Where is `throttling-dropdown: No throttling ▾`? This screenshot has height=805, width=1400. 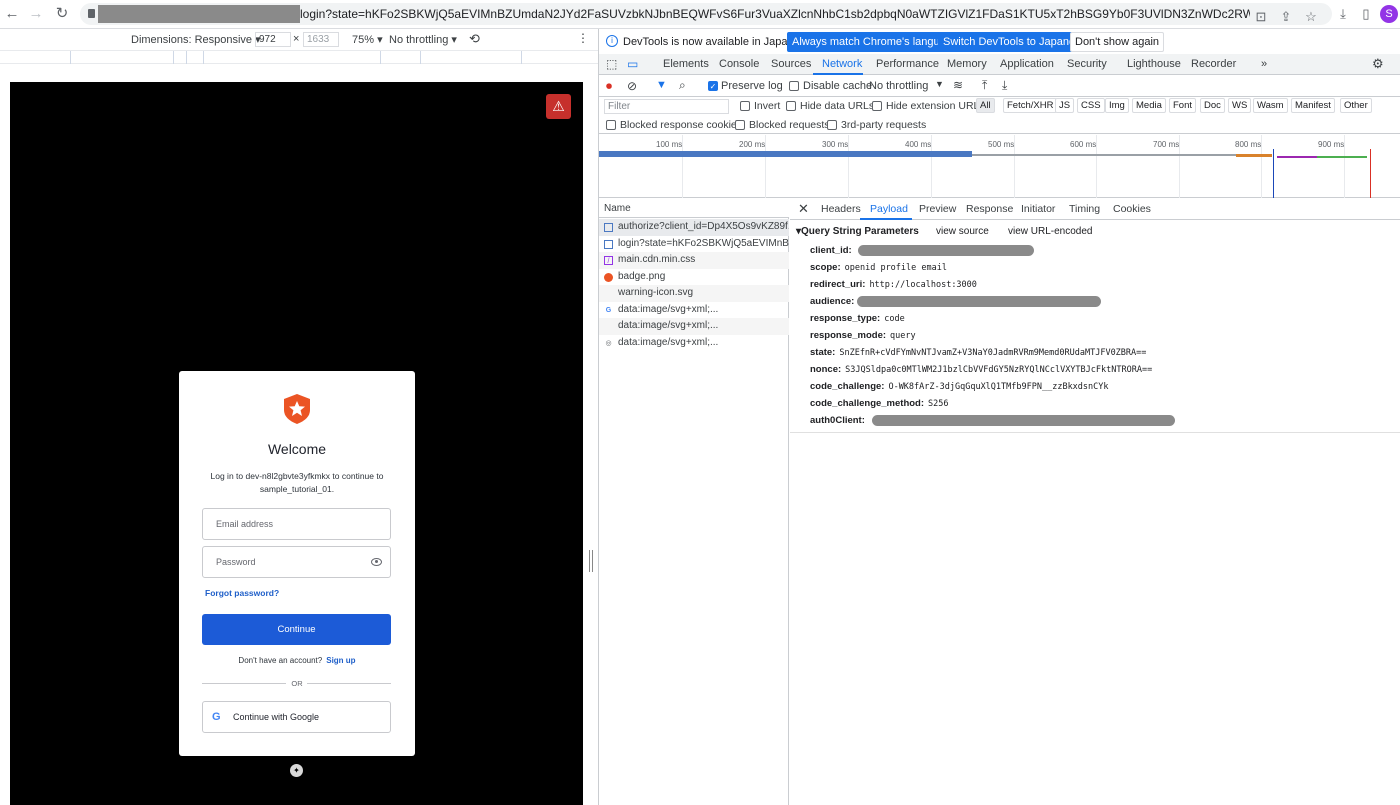 throttling-dropdown: No throttling ▾ is located at coordinates (423, 39).